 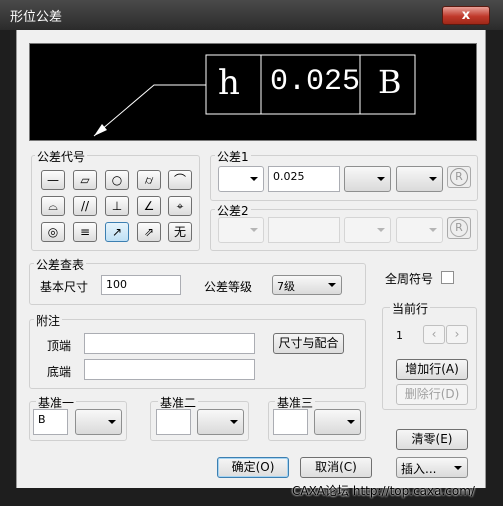 What do you see at coordinates (447, 277) in the screenshot?
I see `all-around-checkbox` at bounding box center [447, 277].